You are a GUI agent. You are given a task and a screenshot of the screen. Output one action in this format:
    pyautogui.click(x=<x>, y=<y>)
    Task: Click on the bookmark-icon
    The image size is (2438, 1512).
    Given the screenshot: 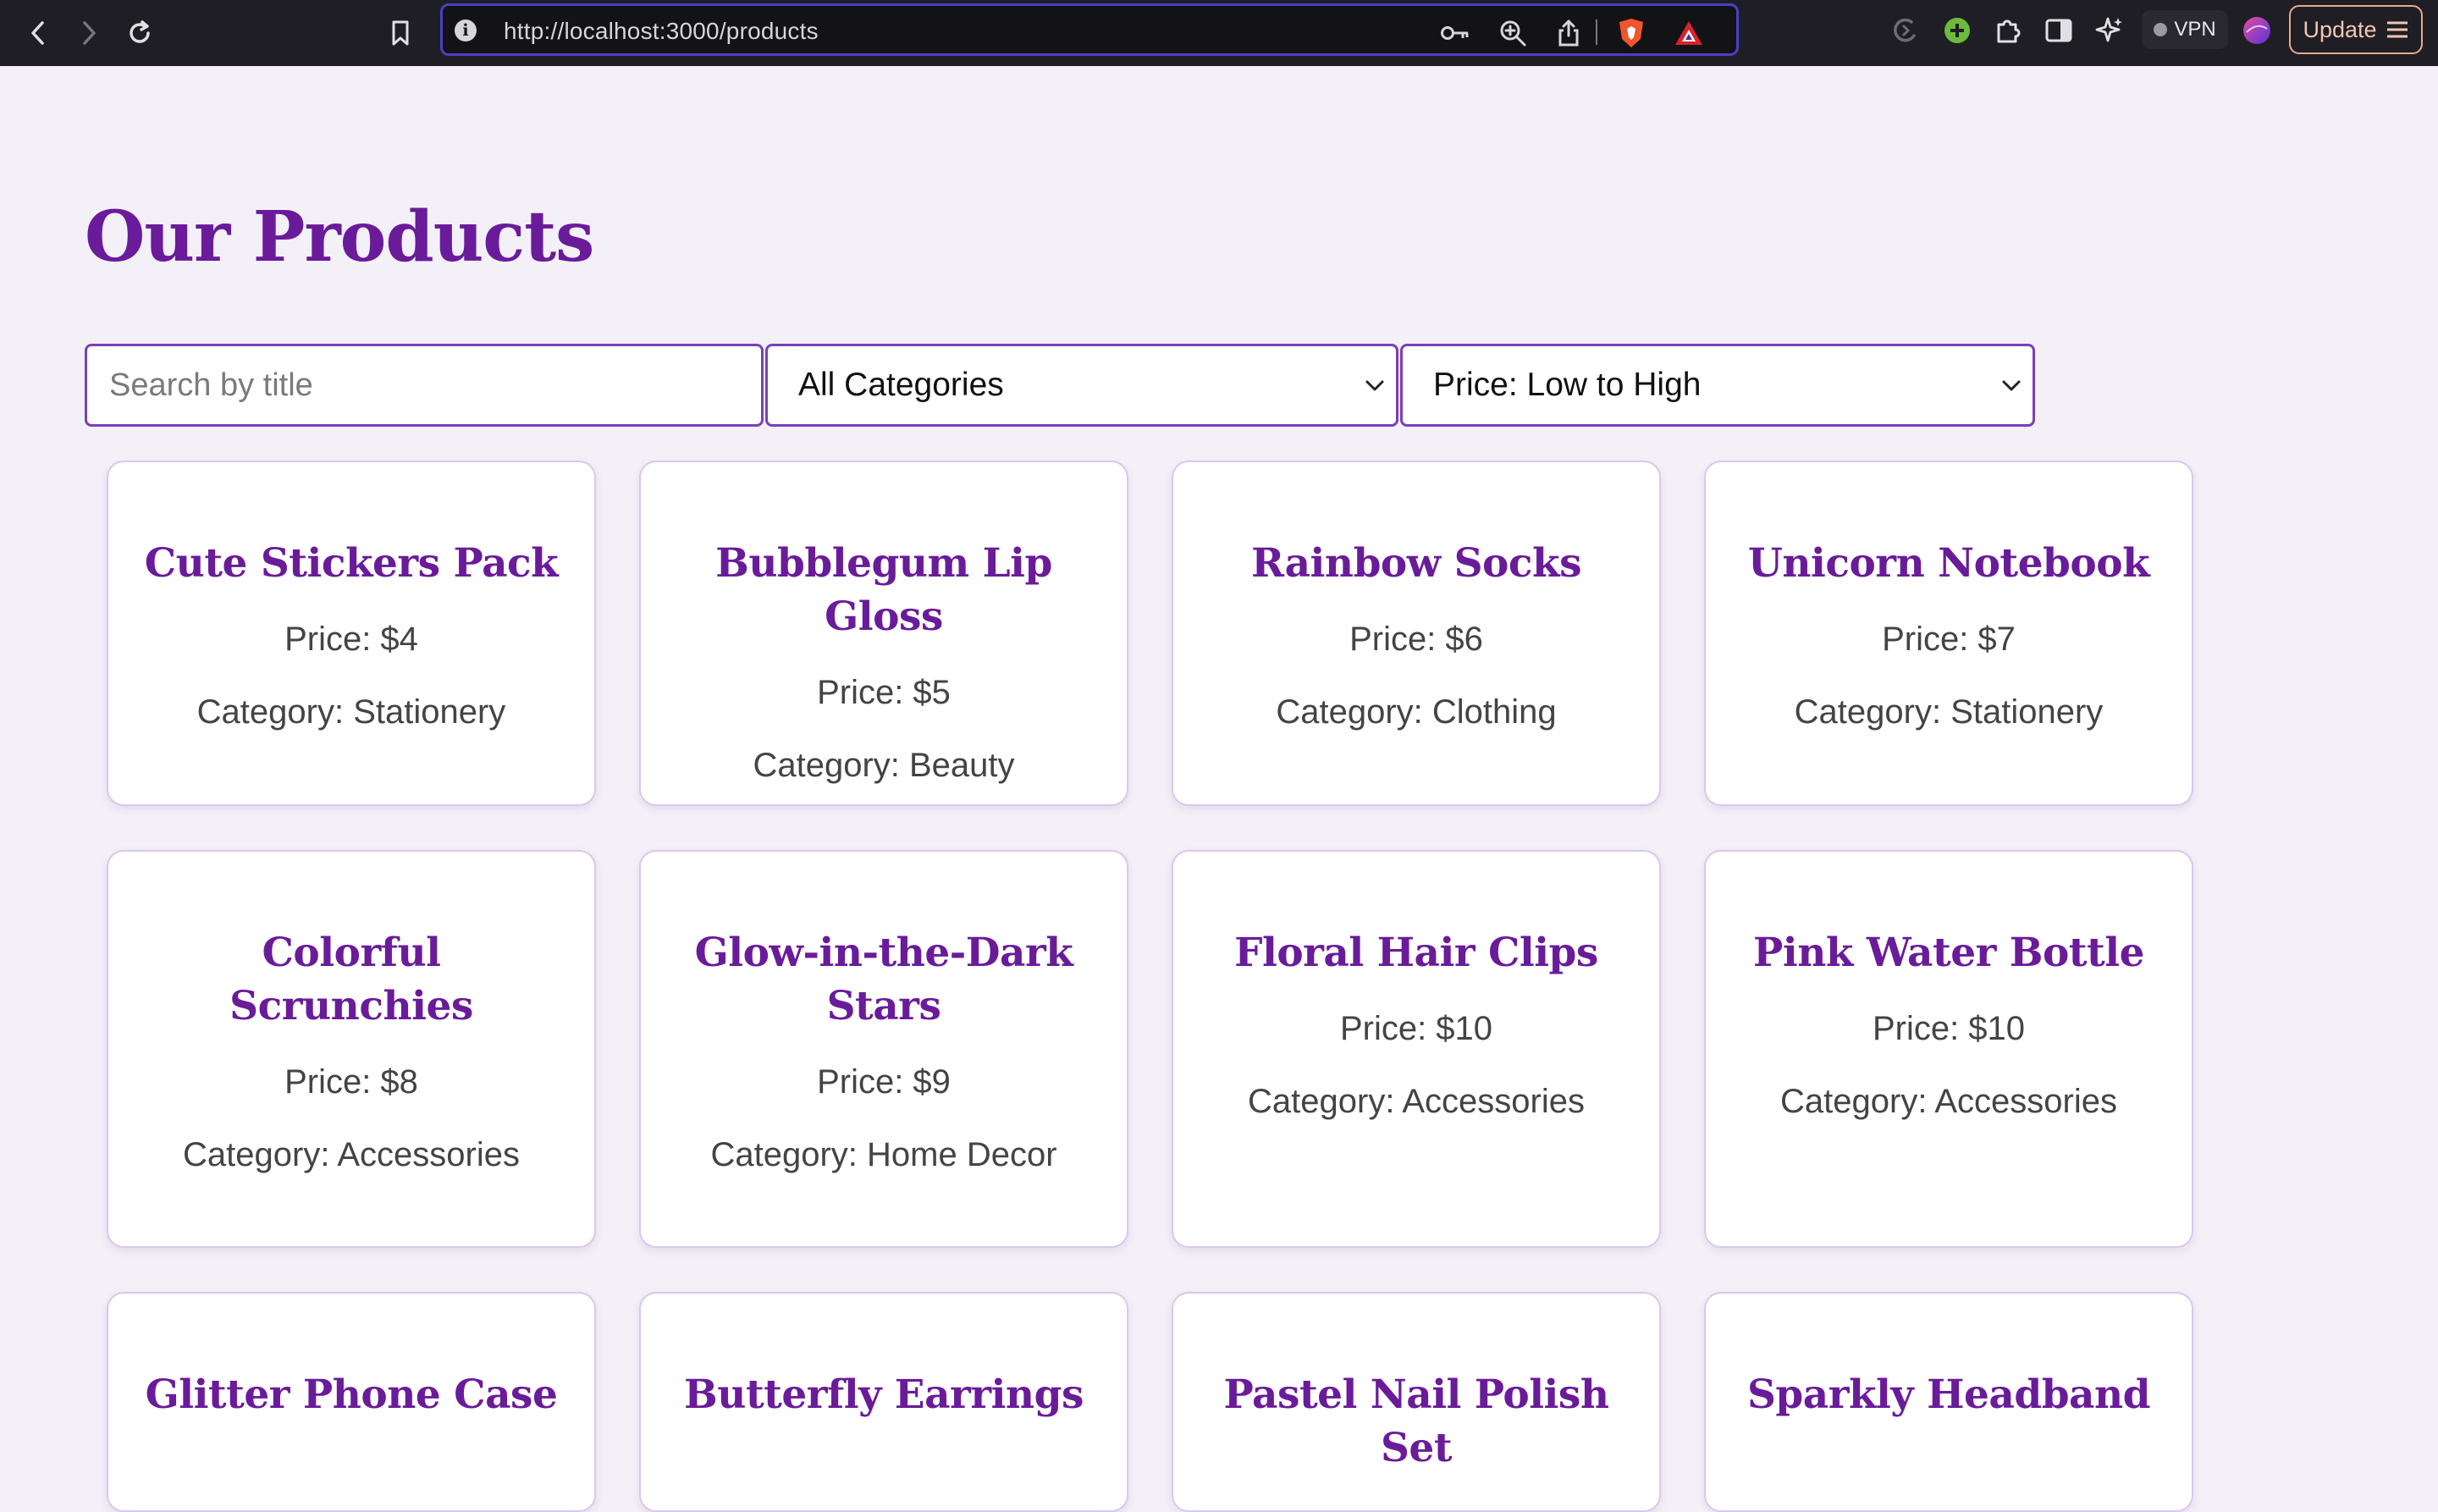 What is the action you would take?
    pyautogui.click(x=400, y=33)
    